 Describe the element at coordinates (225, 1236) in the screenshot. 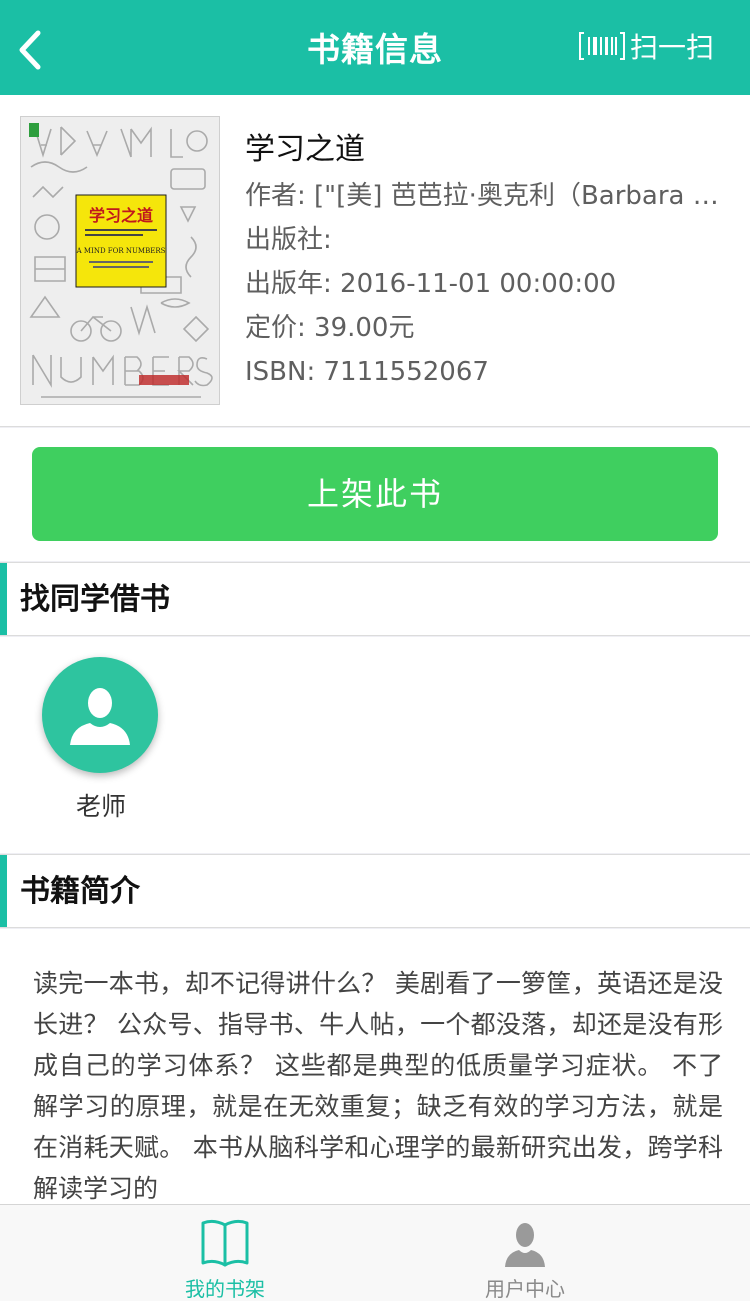

I see `book-icon` at that location.